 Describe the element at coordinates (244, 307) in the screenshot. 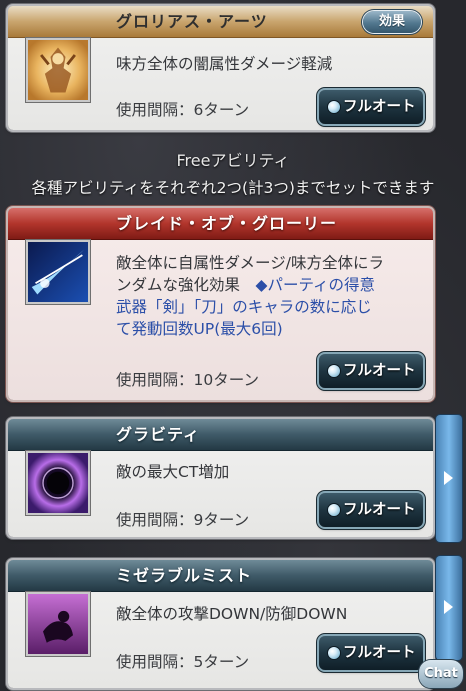

I see `ability-description-1-line3: 武器「剣」「刀」のキャラの数に応じ` at that location.